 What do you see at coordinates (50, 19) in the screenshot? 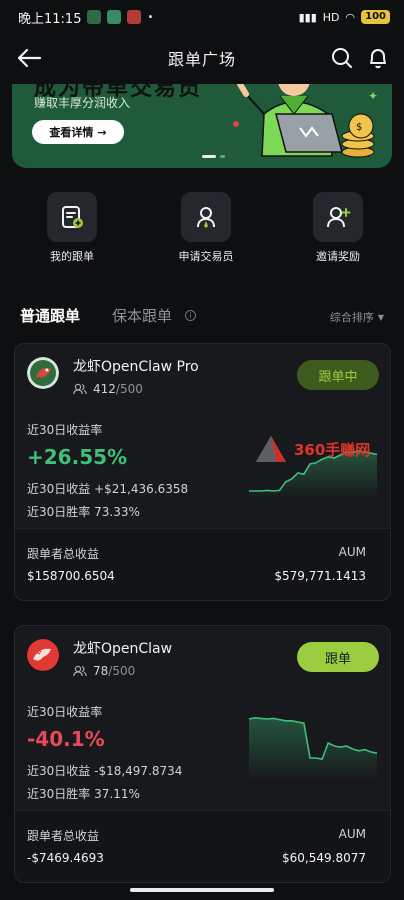
I see `status-time: 晚上11:15` at bounding box center [50, 19].